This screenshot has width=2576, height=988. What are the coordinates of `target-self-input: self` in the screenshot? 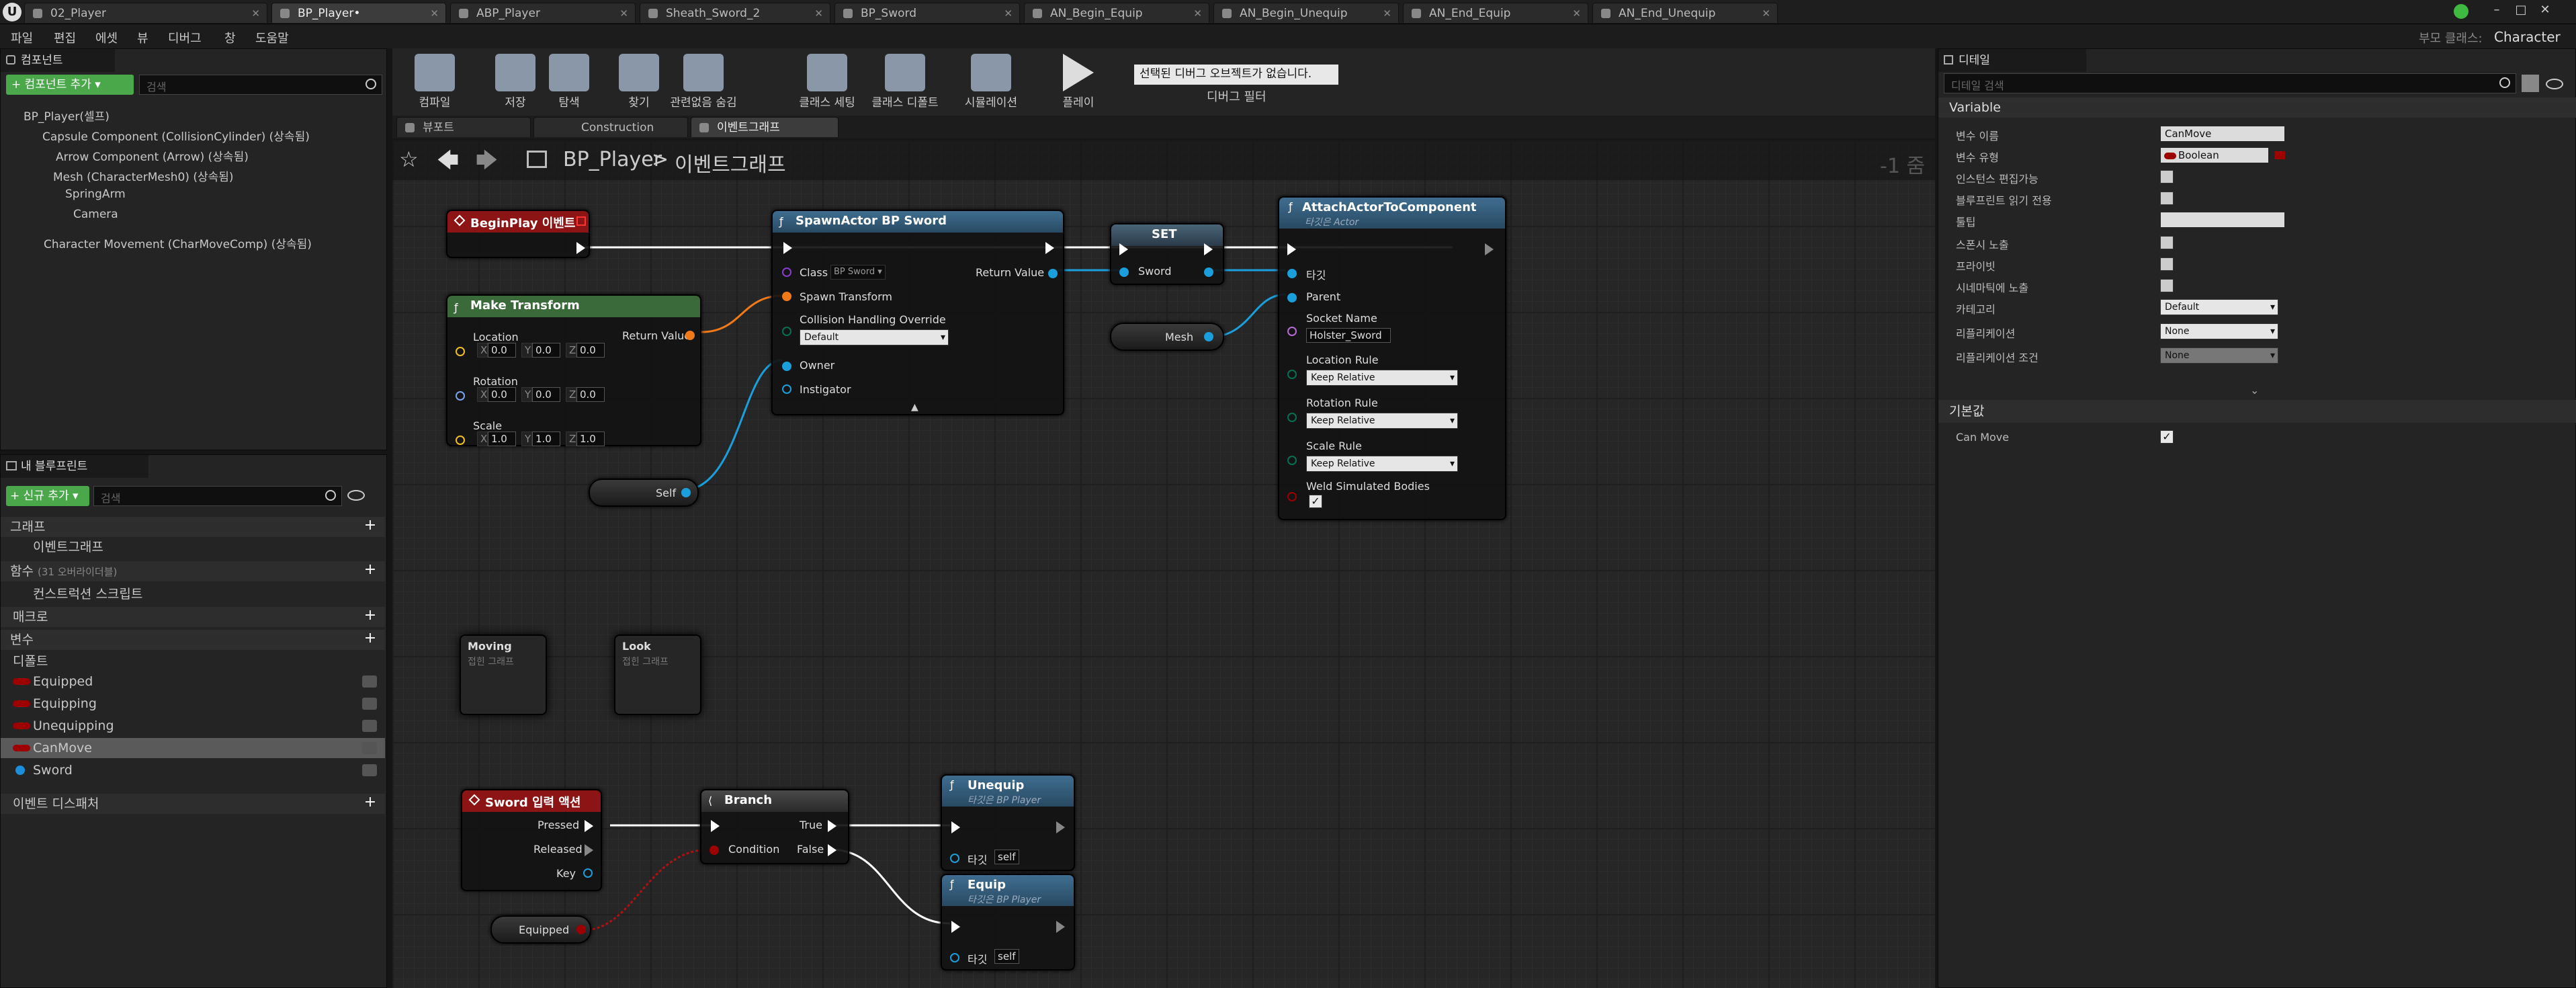 It's located at (1006, 857).